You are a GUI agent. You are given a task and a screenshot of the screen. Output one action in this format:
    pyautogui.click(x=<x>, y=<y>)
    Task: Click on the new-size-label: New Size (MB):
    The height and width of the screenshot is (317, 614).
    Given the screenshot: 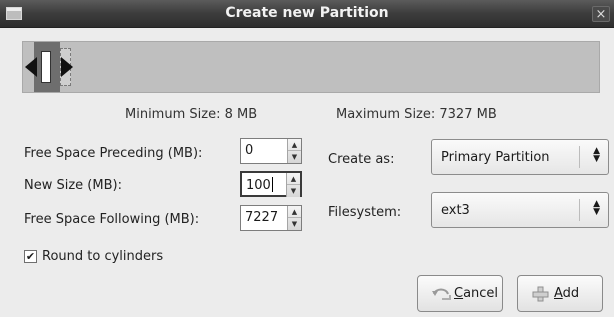 What is the action you would take?
    pyautogui.click(x=73, y=185)
    